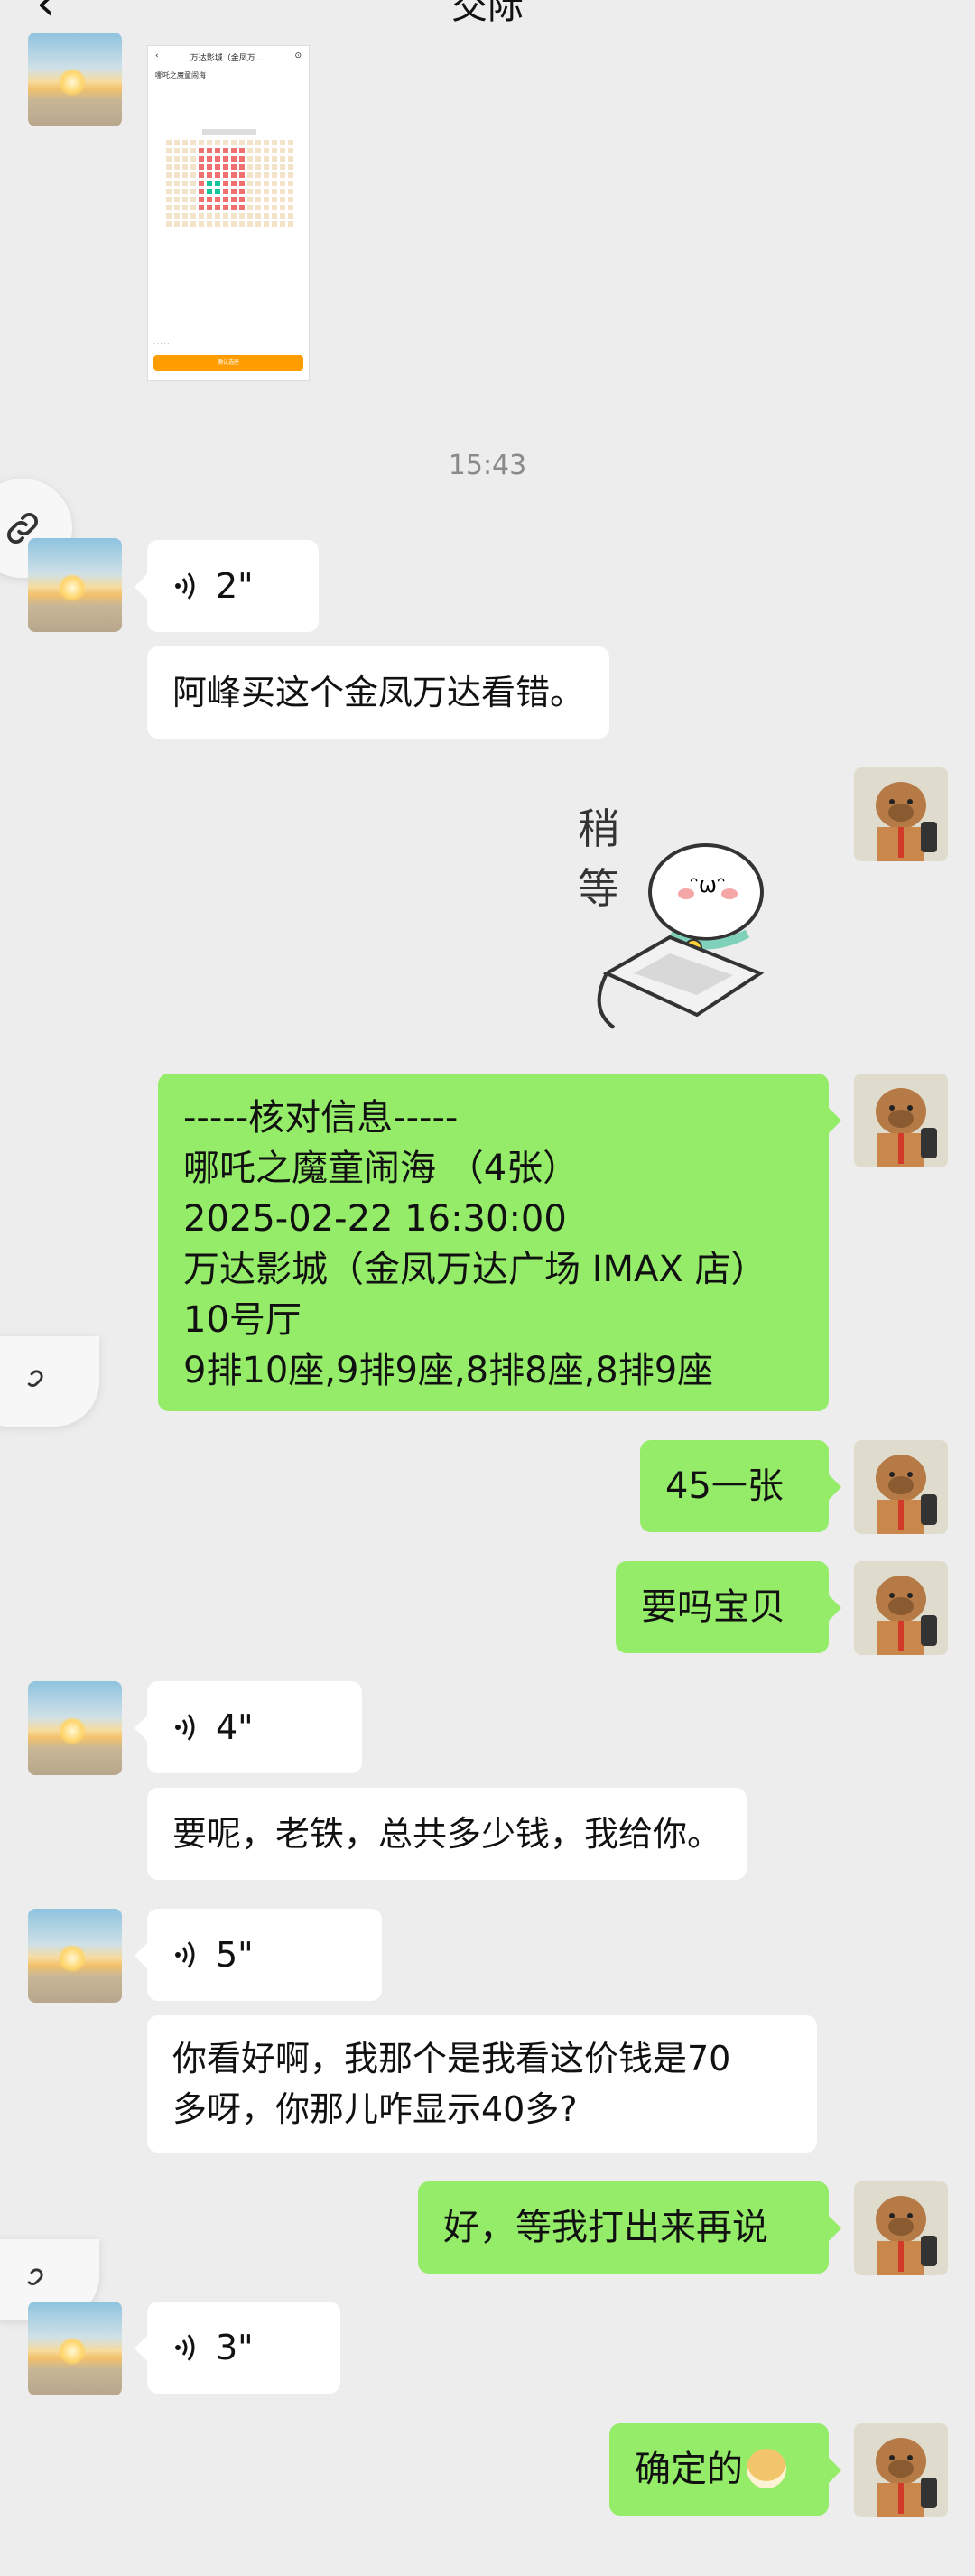 The width and height of the screenshot is (975, 2576). Describe the element at coordinates (181, 75) in the screenshot. I see `shot-movie: 哪吒之魔童闹海` at that location.